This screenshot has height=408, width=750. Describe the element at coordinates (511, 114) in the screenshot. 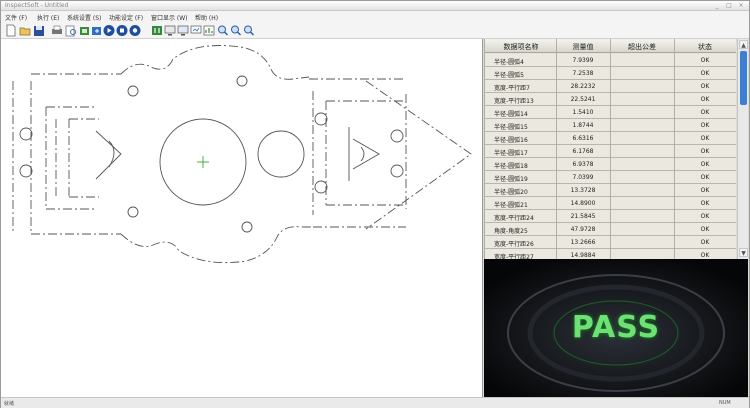

I see `cell-name: 半径-圆弧14` at that location.